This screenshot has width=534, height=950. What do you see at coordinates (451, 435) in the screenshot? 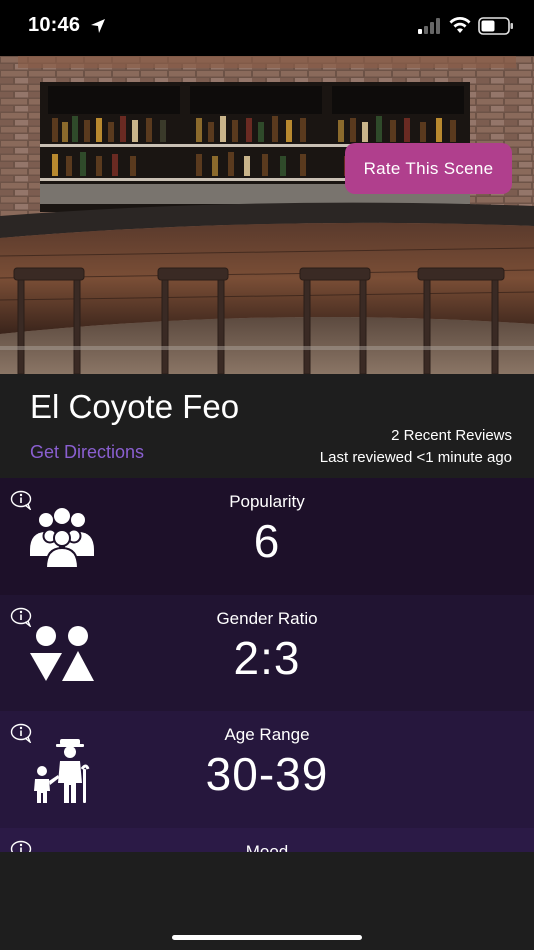
I see `recent-reviews-count: 2 Recent Reviews` at bounding box center [451, 435].